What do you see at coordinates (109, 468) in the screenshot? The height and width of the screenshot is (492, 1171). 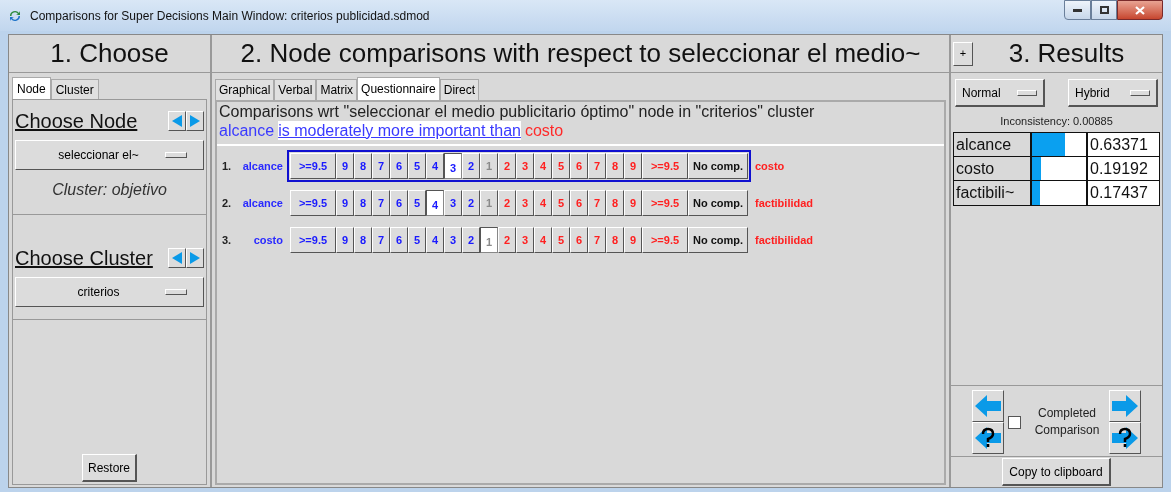 I see `restore-button: Restore` at bounding box center [109, 468].